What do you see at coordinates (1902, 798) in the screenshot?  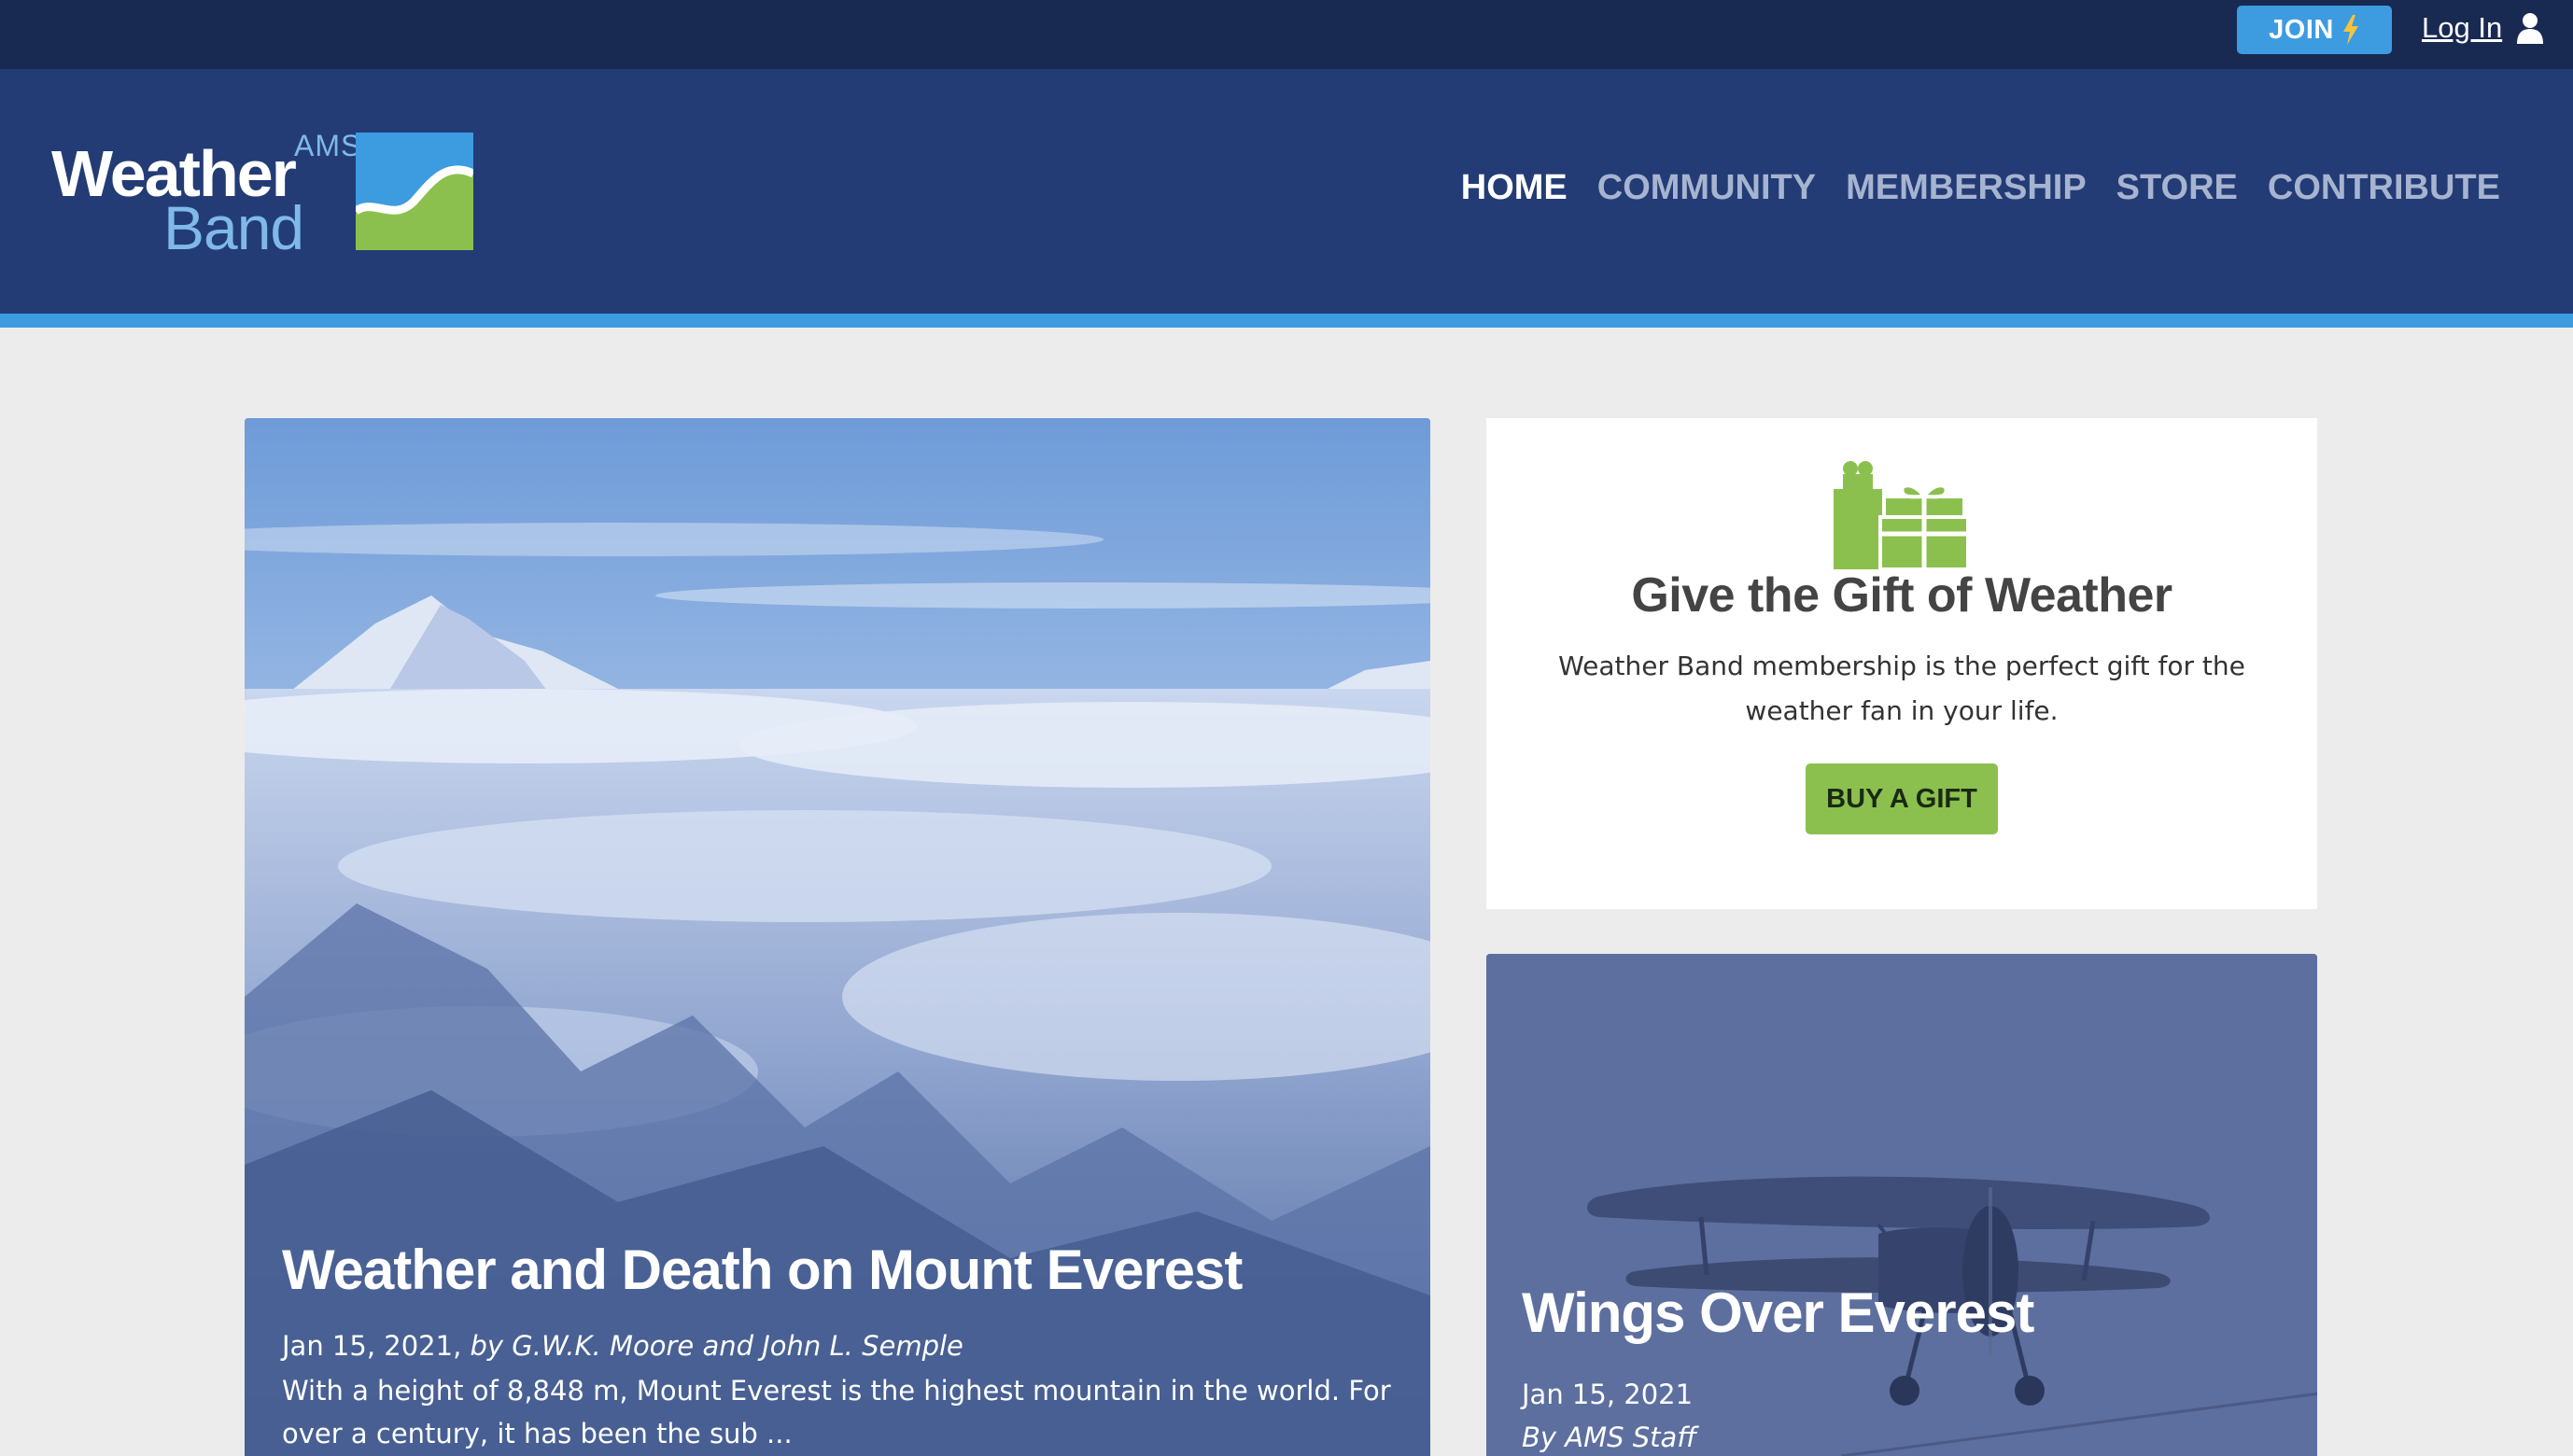 I see `buy-gift-button: BUY A GIFT` at bounding box center [1902, 798].